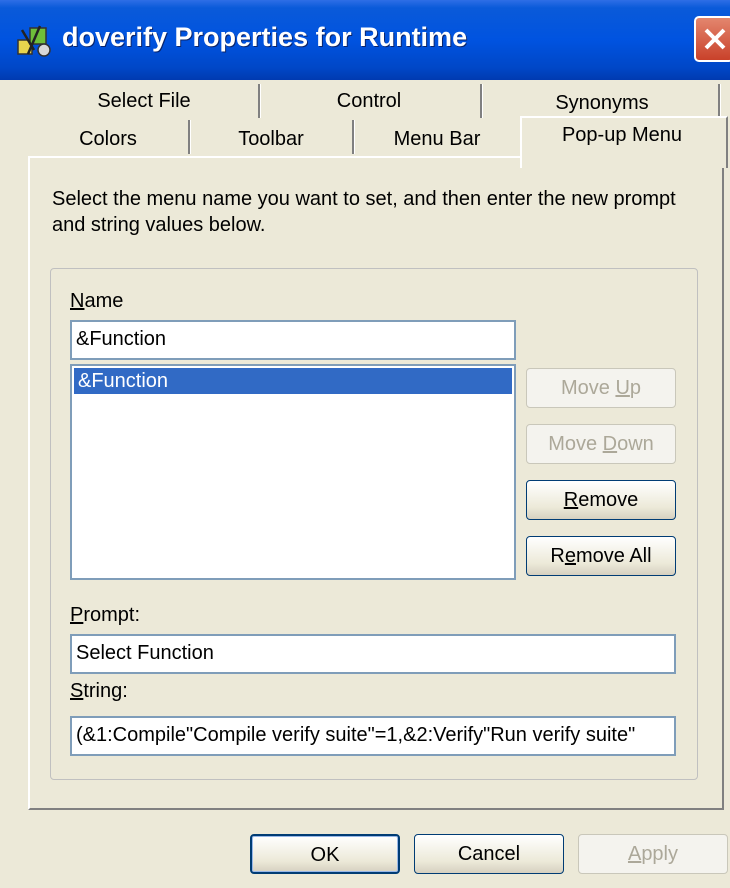  I want to click on tab-select-file: Select File, so click(144, 103).